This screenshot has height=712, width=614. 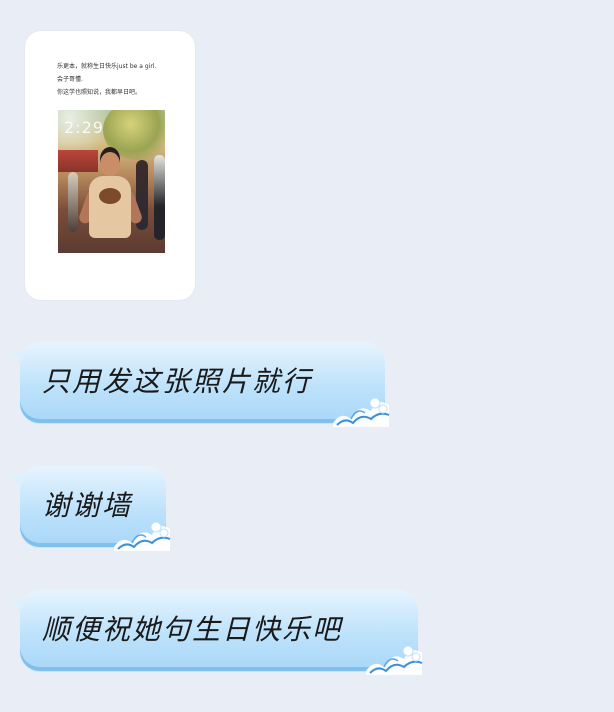 What do you see at coordinates (95, 508) in the screenshot?
I see `chat-bubble: 谢谢墙` at bounding box center [95, 508].